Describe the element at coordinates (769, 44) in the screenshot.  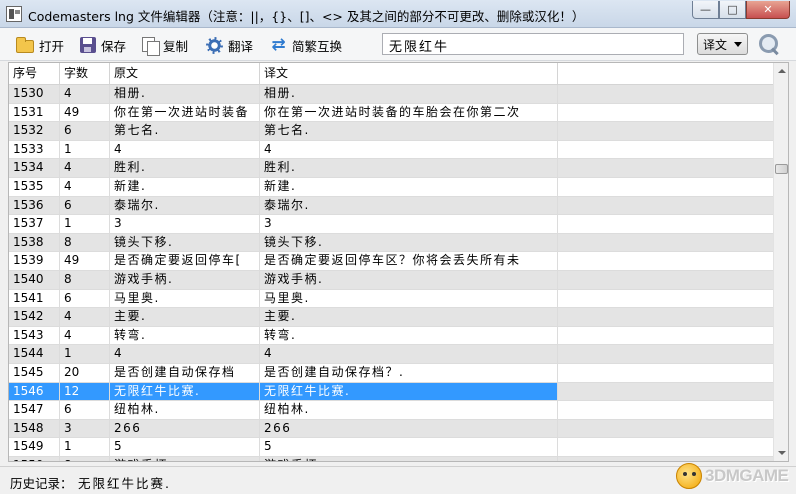
I see `search-icon` at that location.